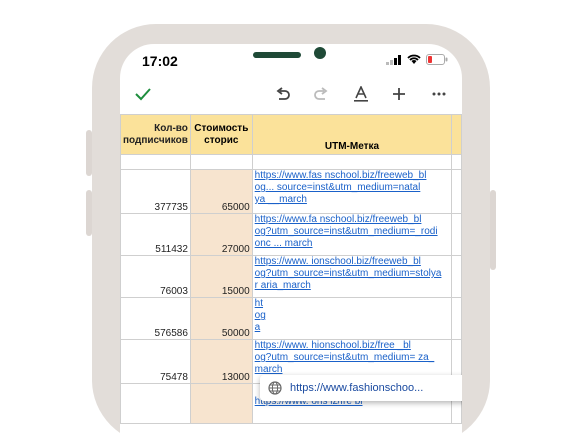 The height and width of the screenshot is (444, 577). What do you see at coordinates (353, 263) in the screenshot?
I see `utm-link-line: https://www. ionschool.biz/freeweb_bl` at bounding box center [353, 263].